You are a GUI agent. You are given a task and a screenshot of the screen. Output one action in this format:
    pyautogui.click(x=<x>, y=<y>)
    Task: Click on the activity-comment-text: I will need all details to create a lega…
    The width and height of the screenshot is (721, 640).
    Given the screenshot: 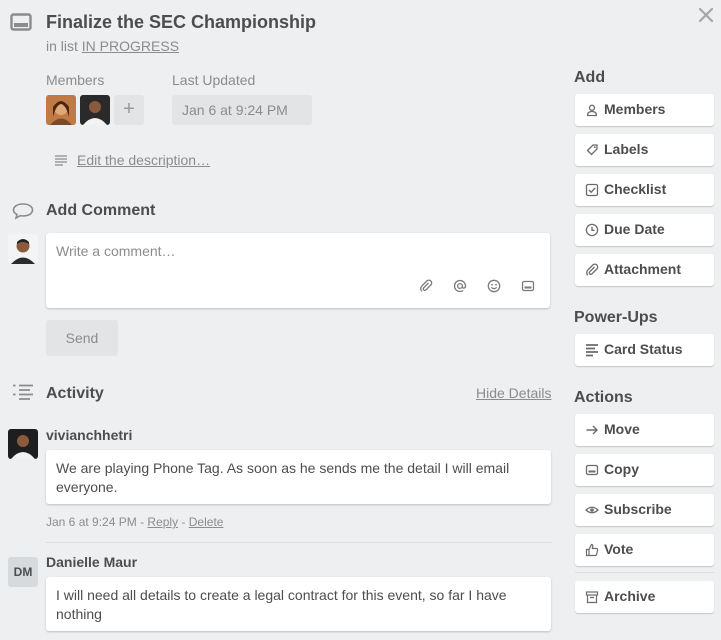 What is the action you would take?
    pyautogui.click(x=298, y=604)
    